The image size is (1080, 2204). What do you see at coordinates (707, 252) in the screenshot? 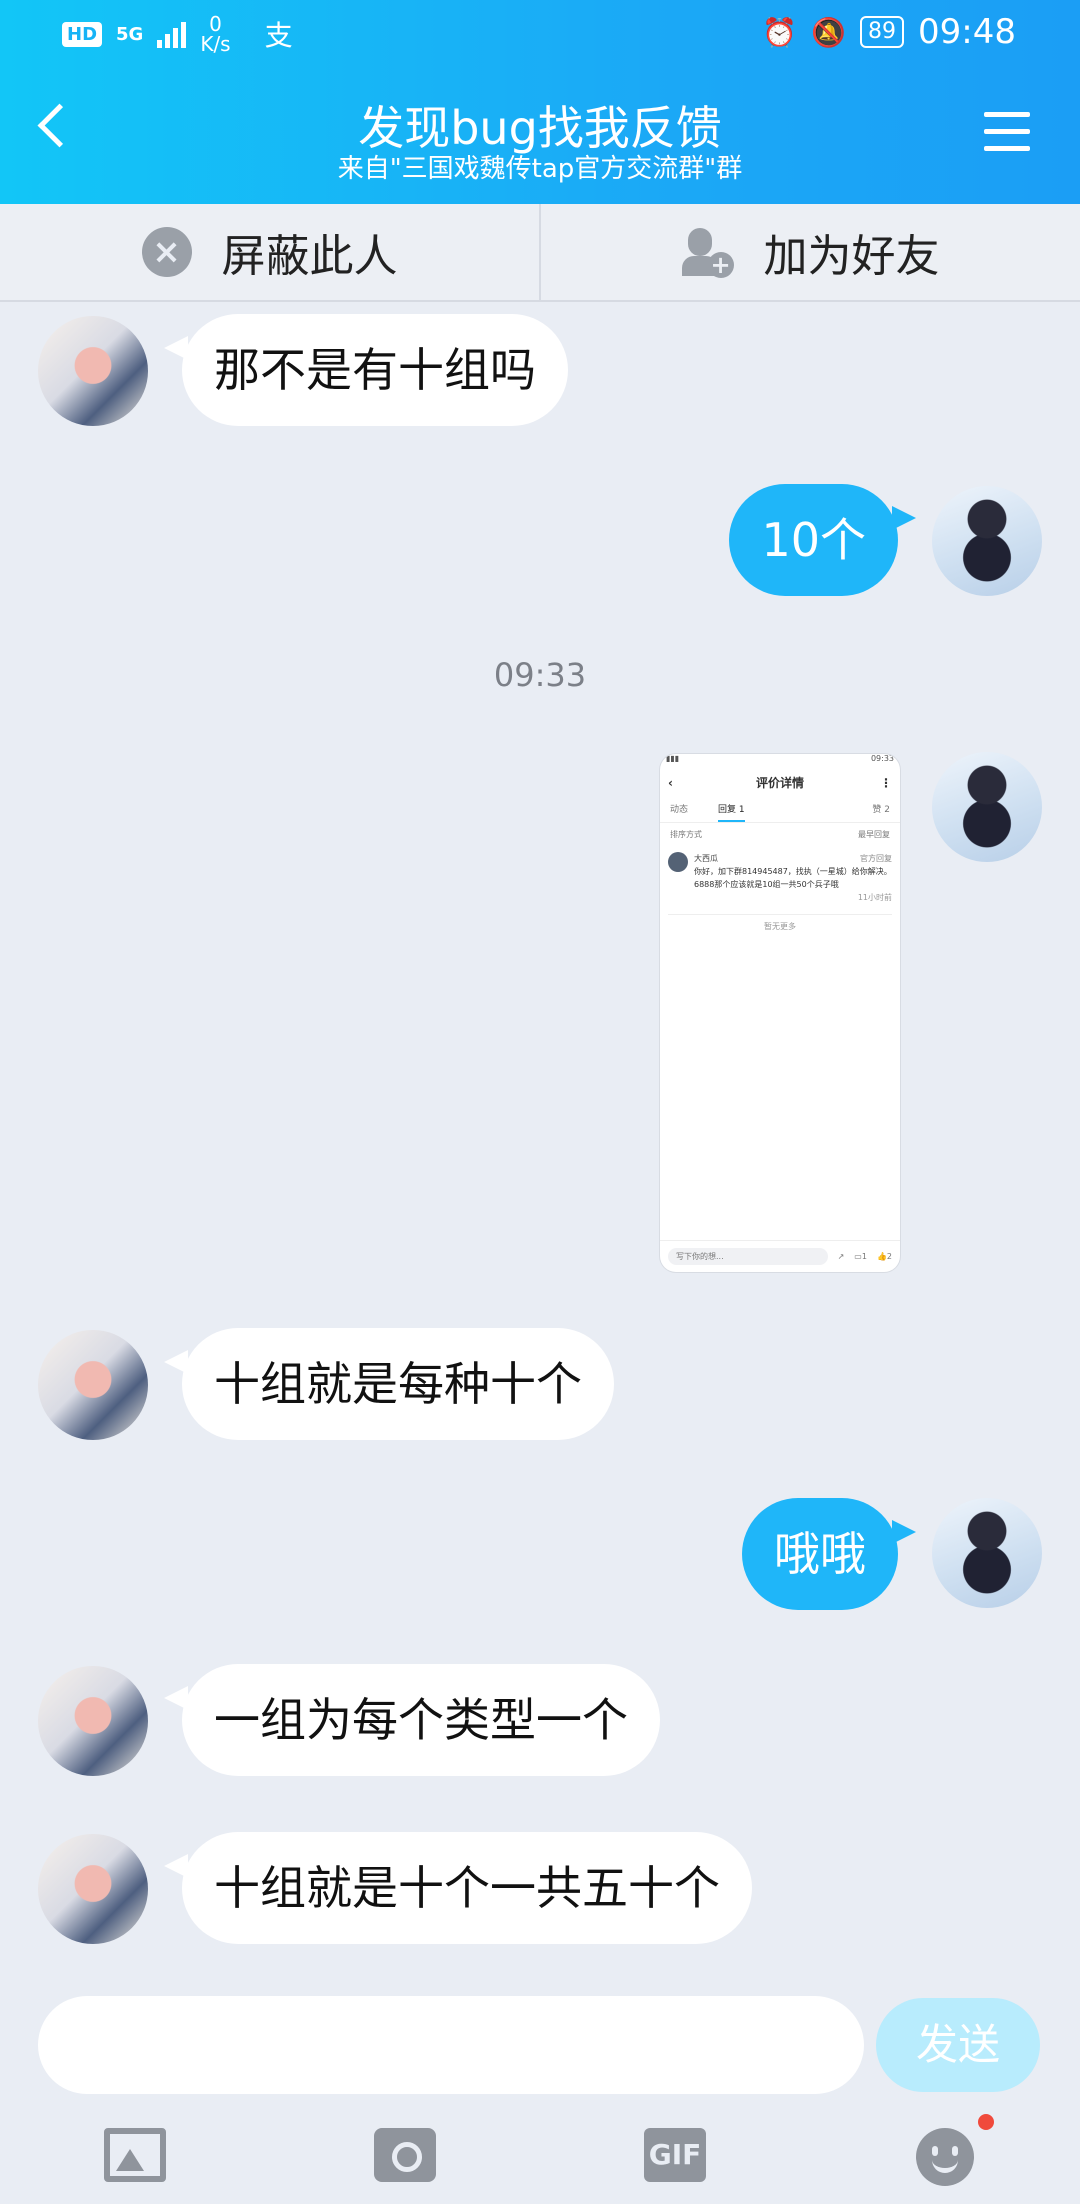
I see `add-friend-icon: +` at bounding box center [707, 252].